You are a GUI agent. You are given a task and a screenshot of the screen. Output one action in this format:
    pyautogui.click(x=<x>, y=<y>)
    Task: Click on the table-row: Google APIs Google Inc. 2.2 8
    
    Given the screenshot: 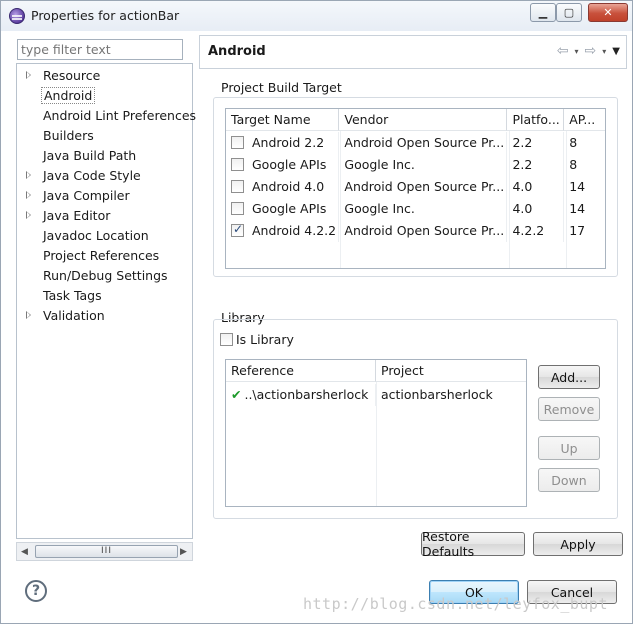 What is the action you would take?
    pyautogui.click(x=415, y=165)
    